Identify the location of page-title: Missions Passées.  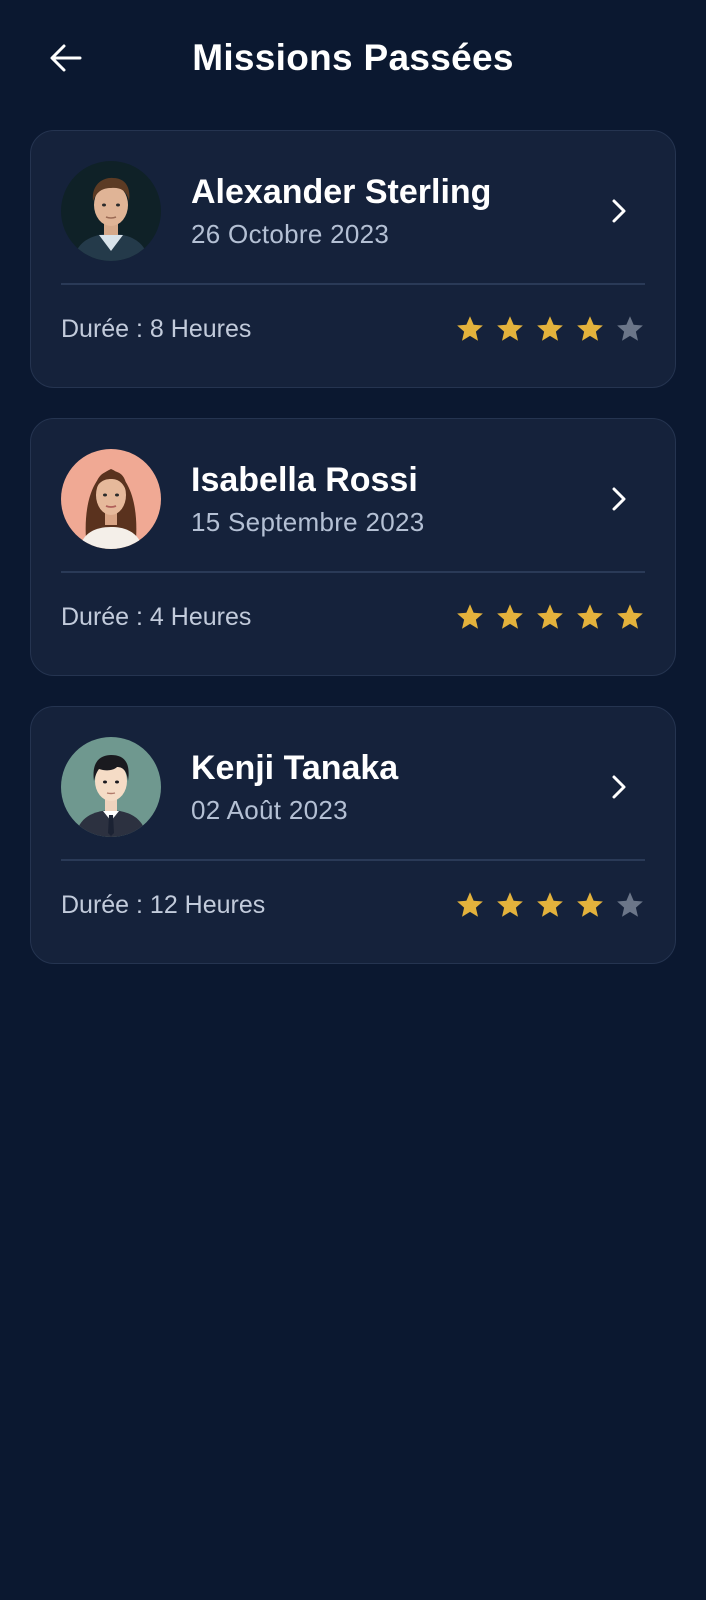
(353, 57).